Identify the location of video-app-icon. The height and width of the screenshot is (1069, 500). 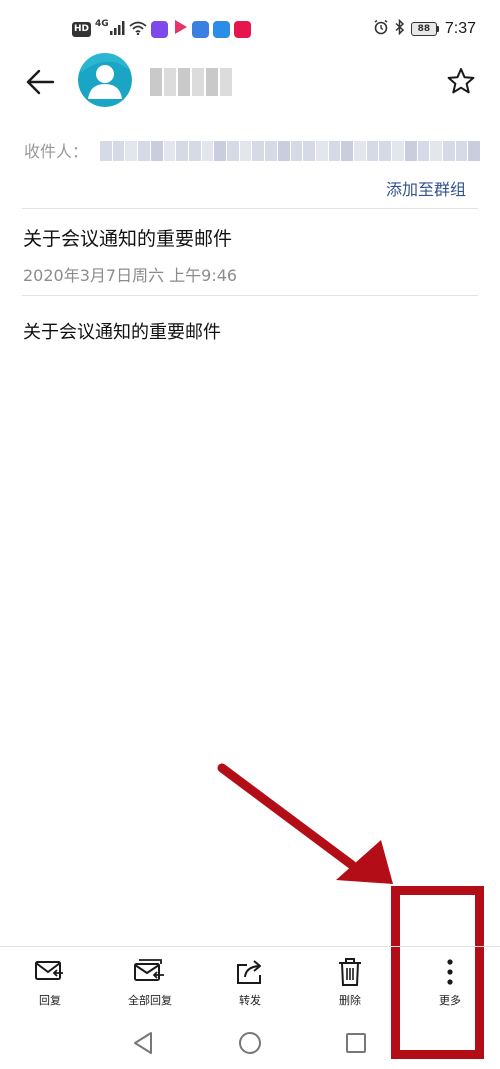
(159, 29).